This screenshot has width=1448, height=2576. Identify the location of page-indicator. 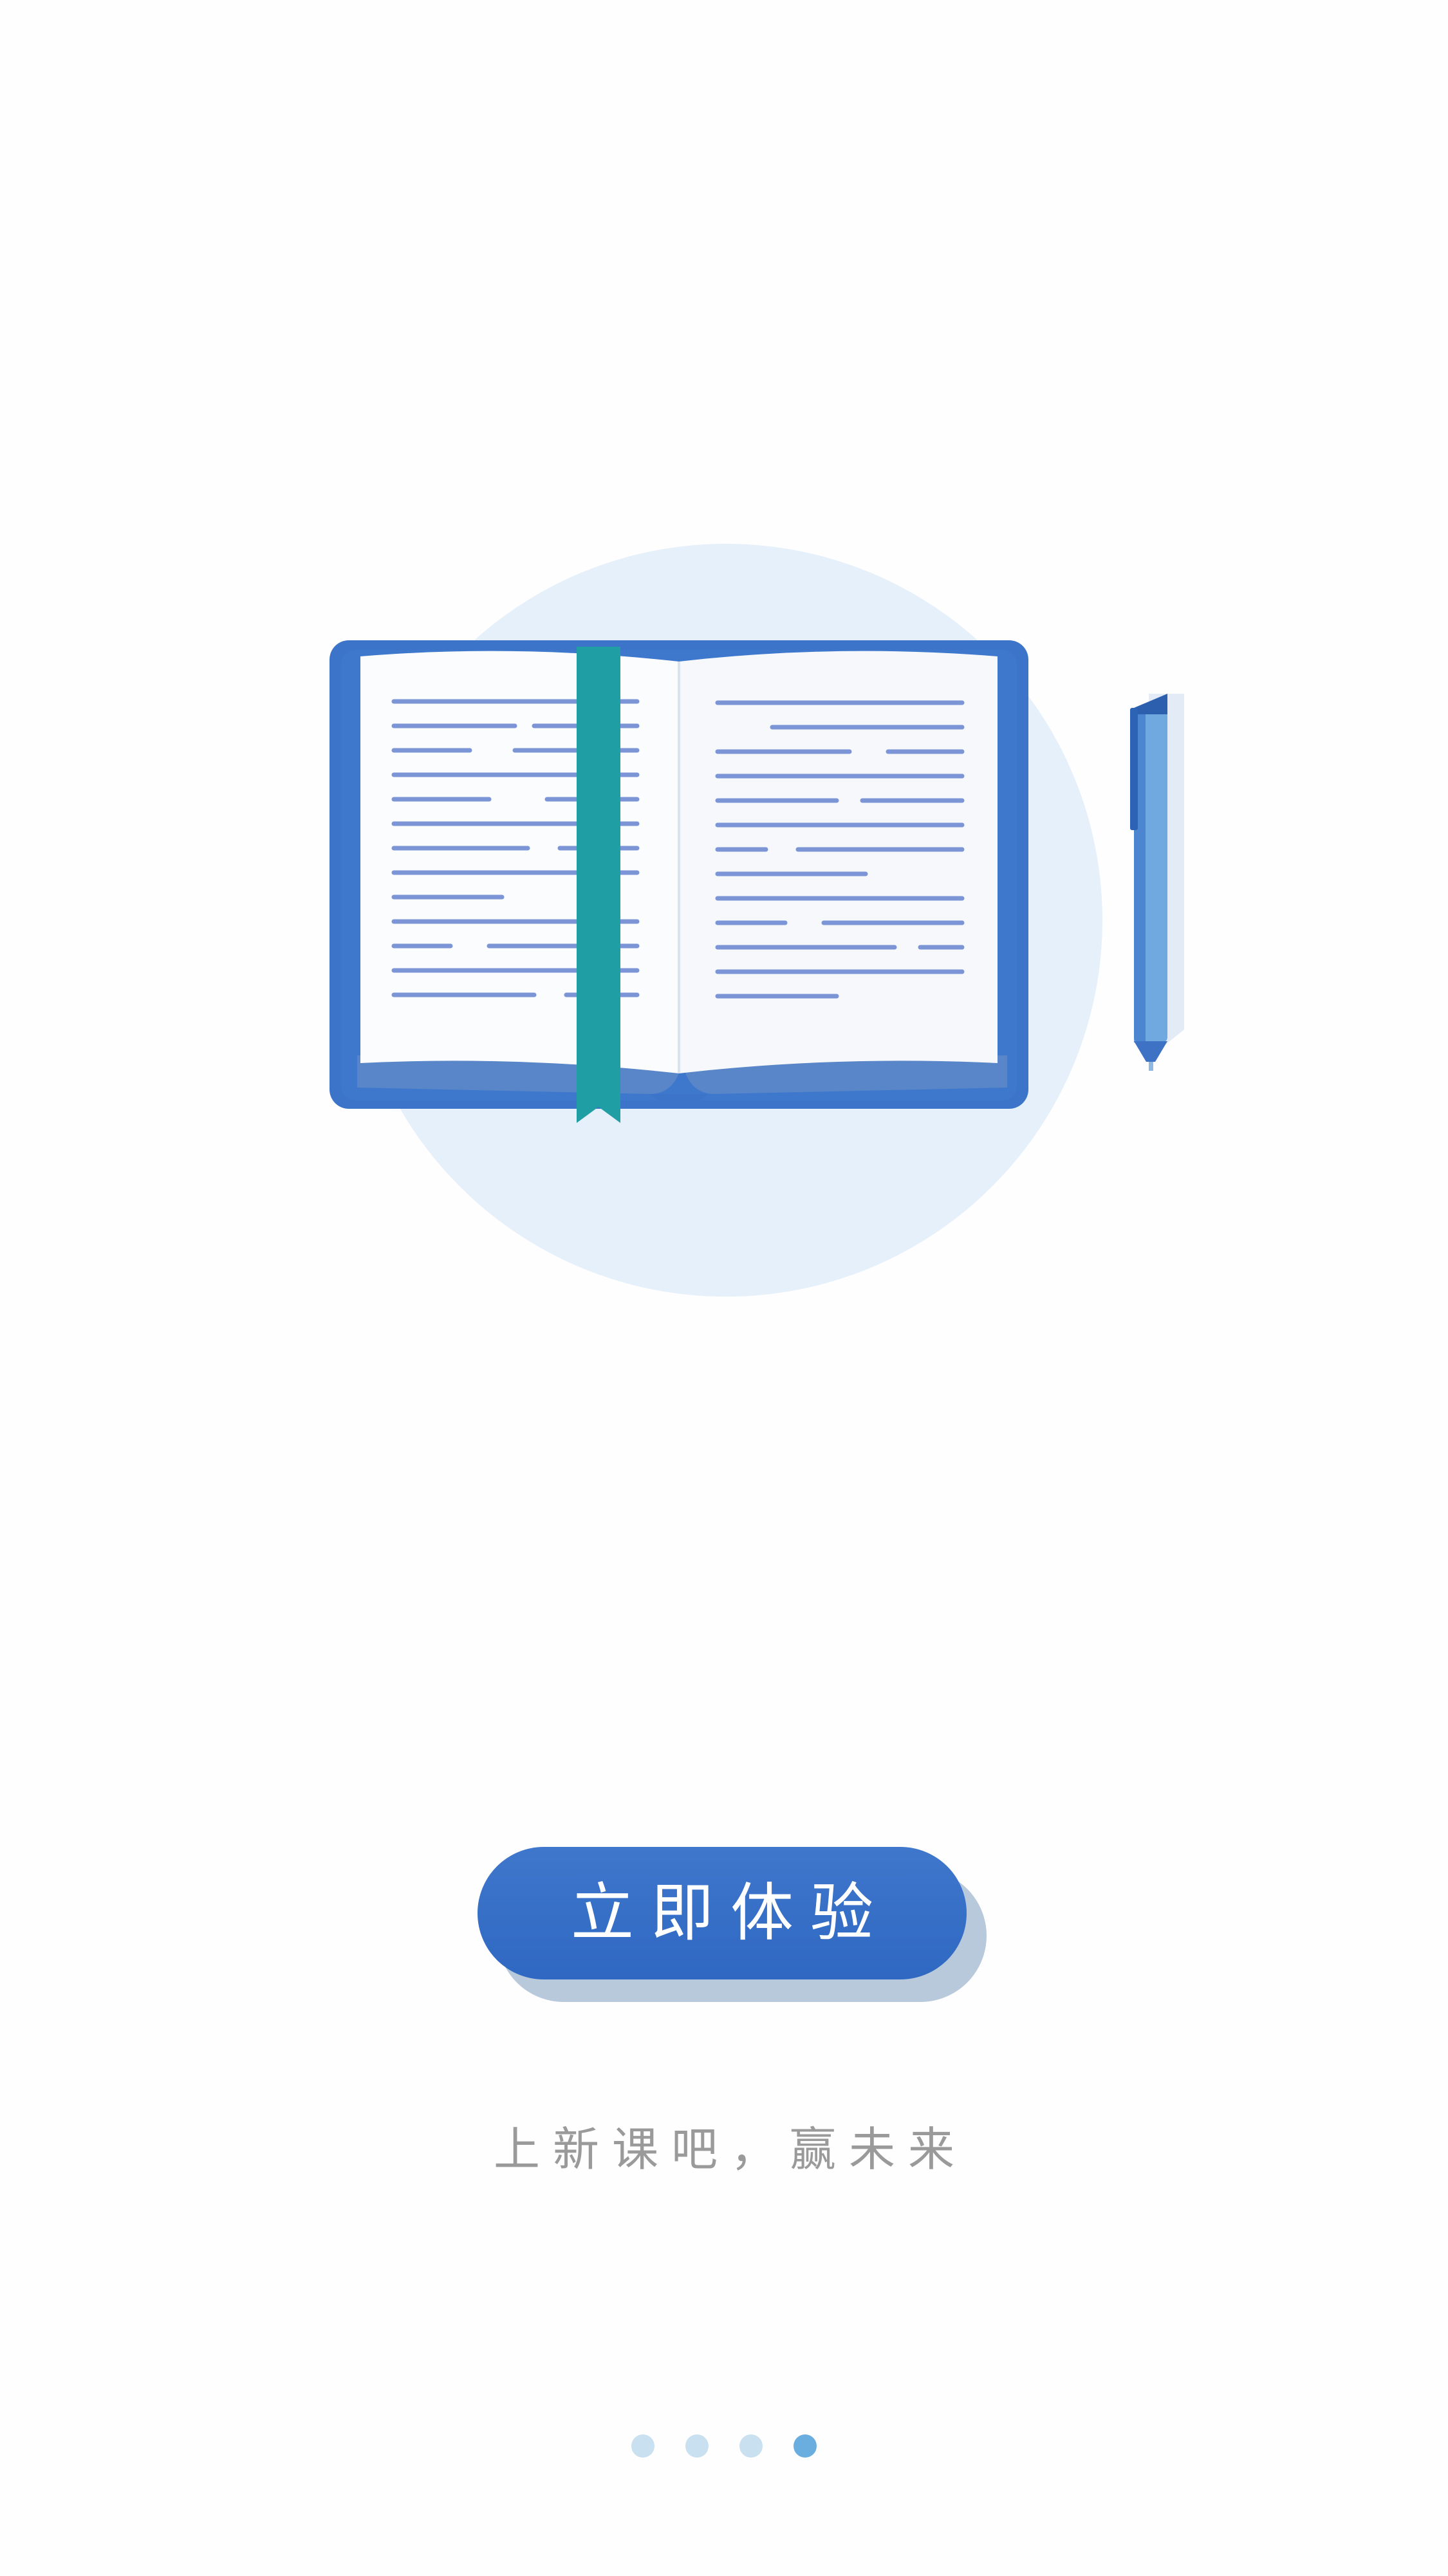
(724, 2447).